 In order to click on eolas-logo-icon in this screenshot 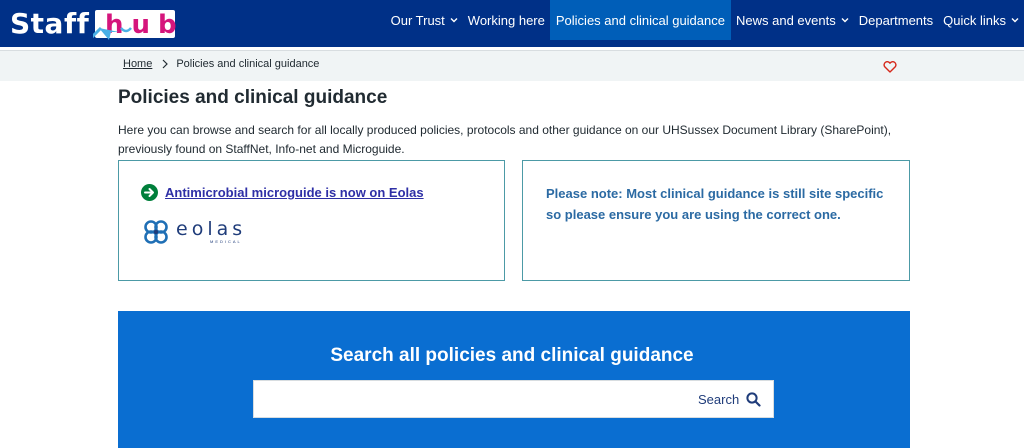, I will do `click(156, 232)`.